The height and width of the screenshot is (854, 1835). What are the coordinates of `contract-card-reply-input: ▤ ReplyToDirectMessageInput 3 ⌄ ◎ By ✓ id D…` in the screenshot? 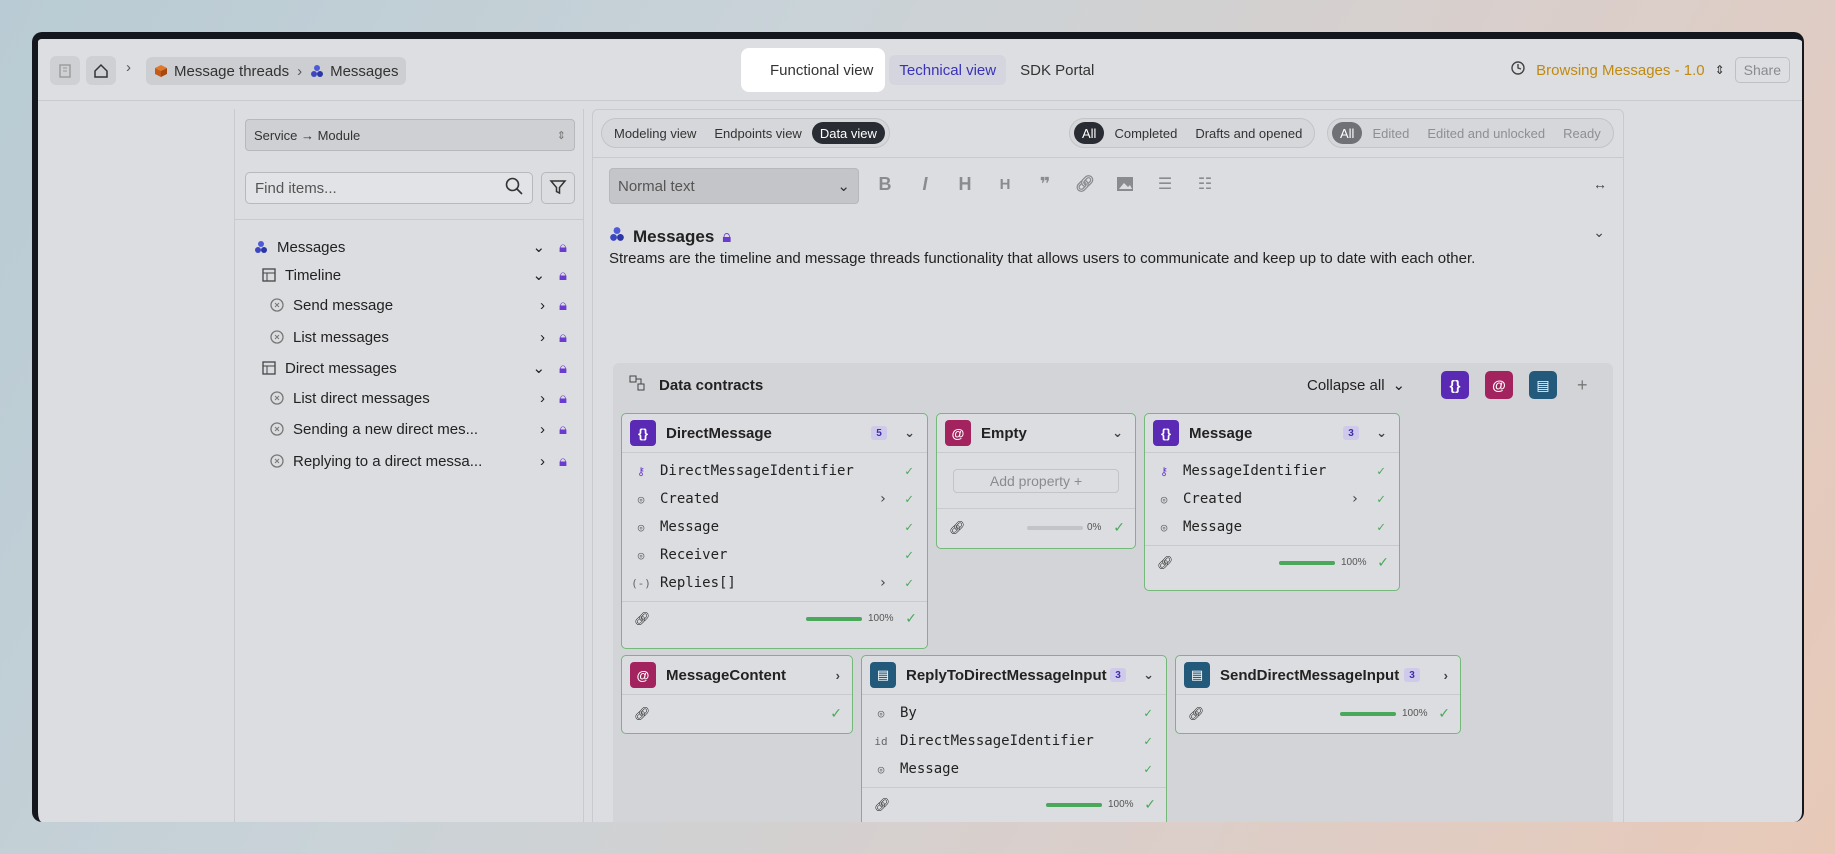 It's located at (1014, 738).